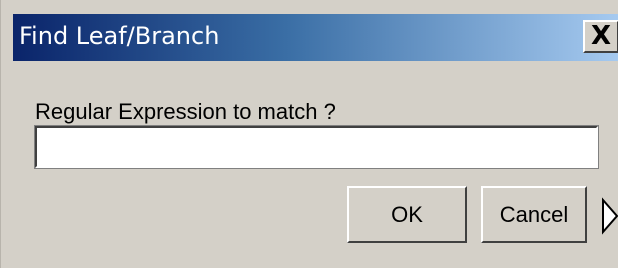  I want to click on triangle-arrow-icon, so click(610, 216).